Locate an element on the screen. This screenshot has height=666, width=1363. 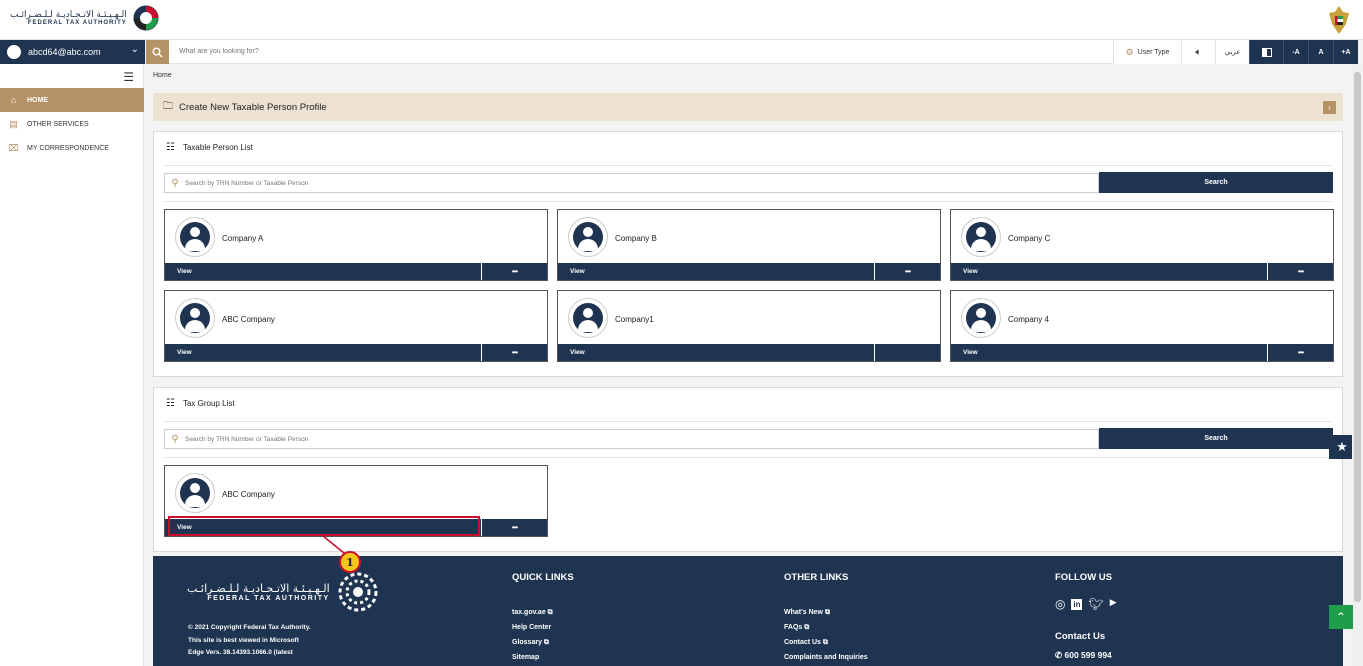
footer-link-label: Complaints and Inquiries is located at coordinates (826, 657).